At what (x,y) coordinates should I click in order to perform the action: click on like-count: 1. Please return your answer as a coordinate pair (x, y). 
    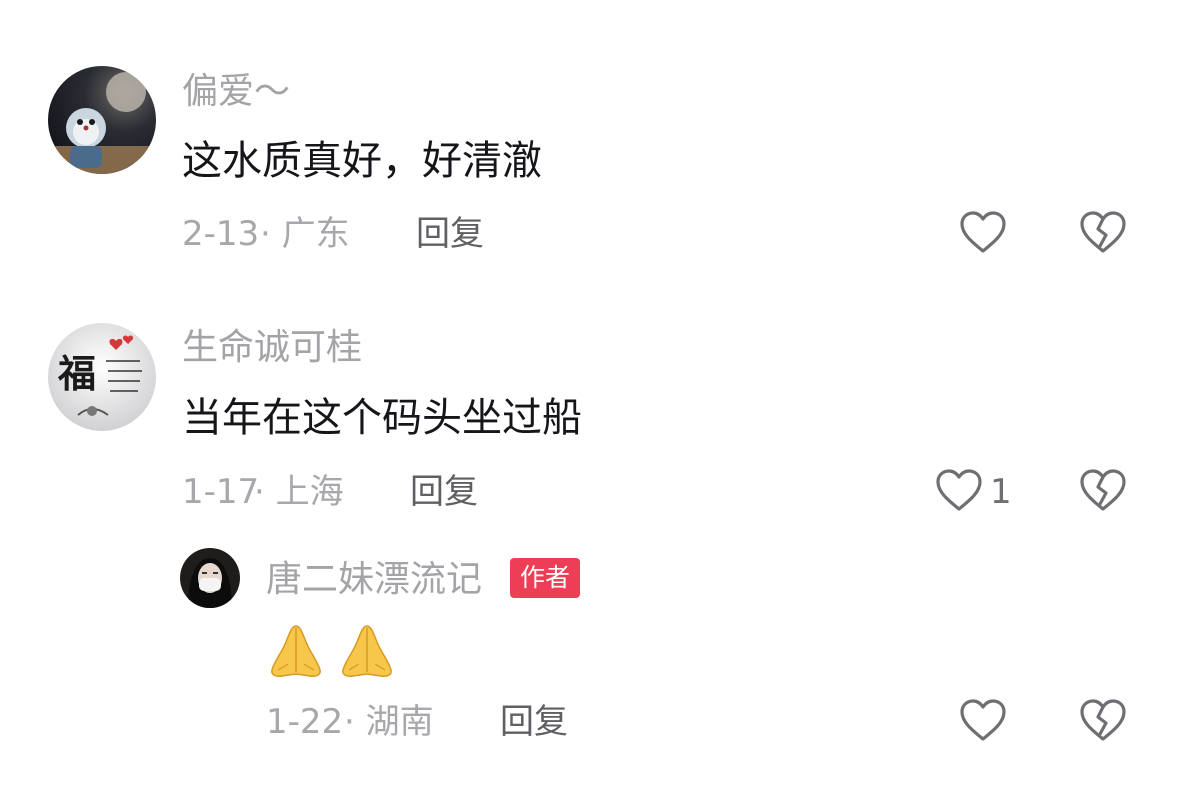
    Looking at the image, I should click on (1001, 492).